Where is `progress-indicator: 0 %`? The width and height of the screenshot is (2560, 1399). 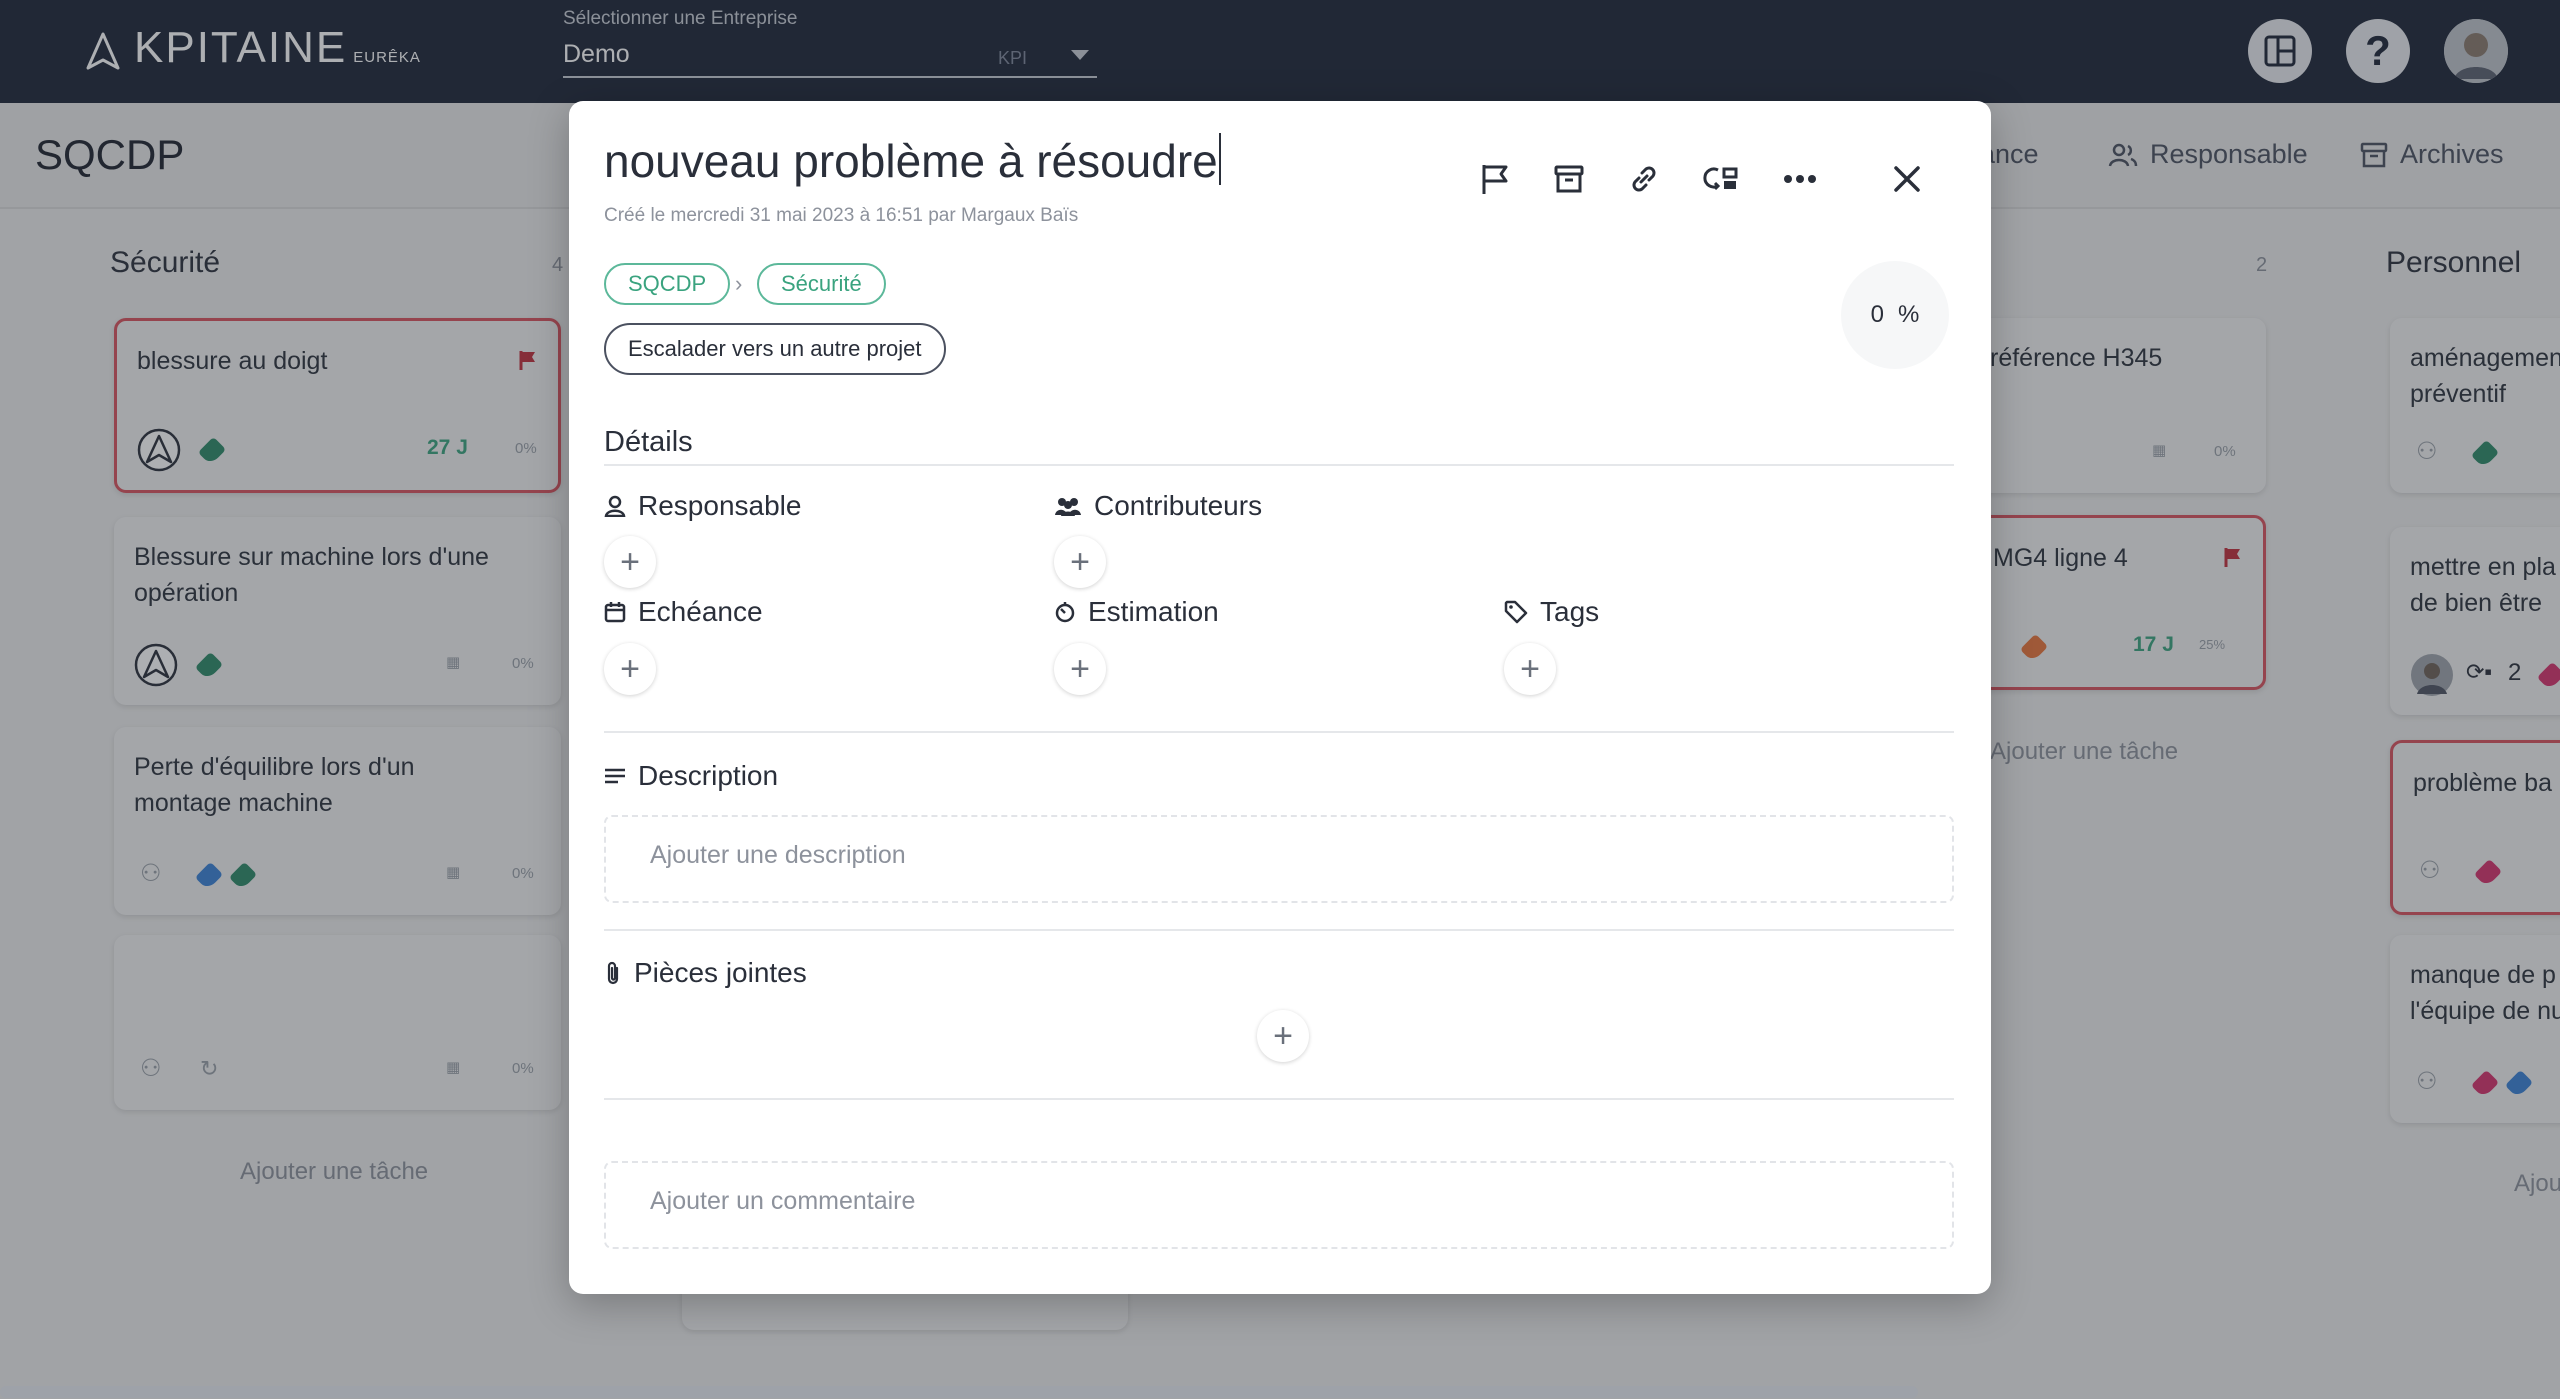
progress-indicator: 0 % is located at coordinates (1895, 315).